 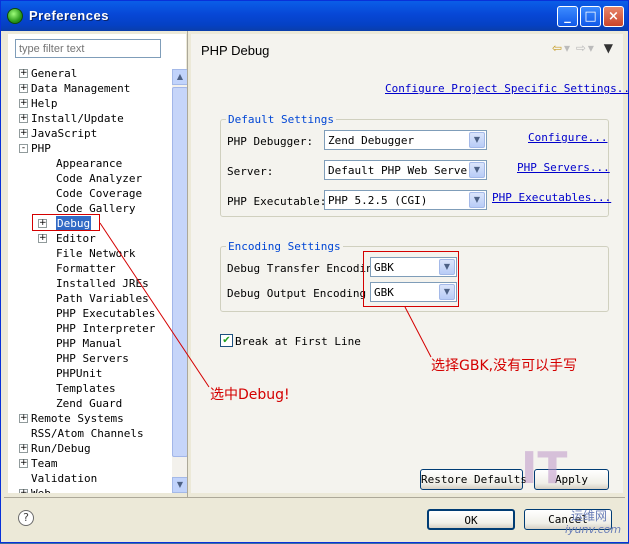 I want to click on tree-item: + JavaScript, so click(x=95, y=133).